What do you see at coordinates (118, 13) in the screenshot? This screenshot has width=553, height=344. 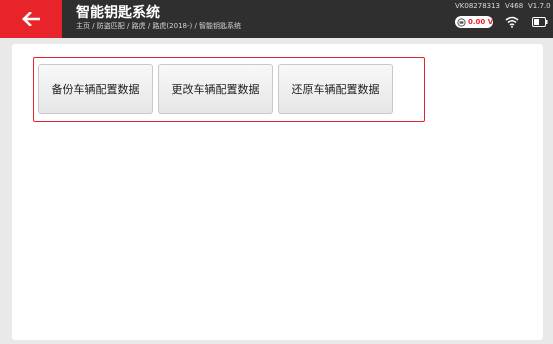 I see `page-title: 智能钥匙系统` at bounding box center [118, 13].